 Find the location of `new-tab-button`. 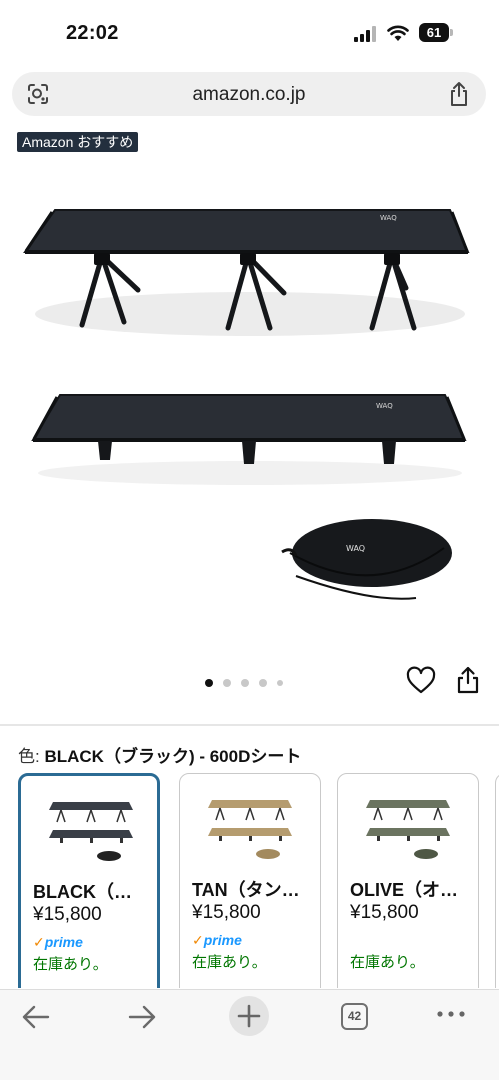

new-tab-button is located at coordinates (249, 1016).